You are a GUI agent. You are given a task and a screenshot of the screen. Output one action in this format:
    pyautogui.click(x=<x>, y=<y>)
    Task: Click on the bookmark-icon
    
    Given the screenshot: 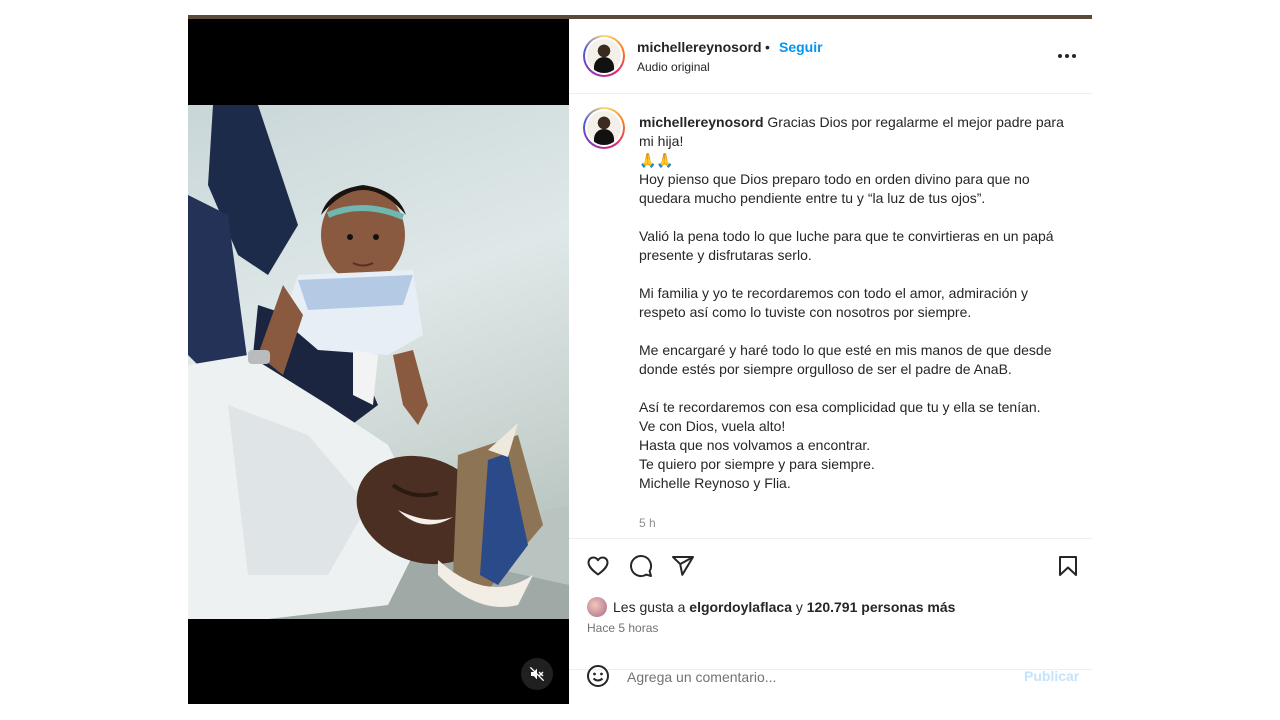 What is the action you would take?
    pyautogui.click(x=1068, y=566)
    